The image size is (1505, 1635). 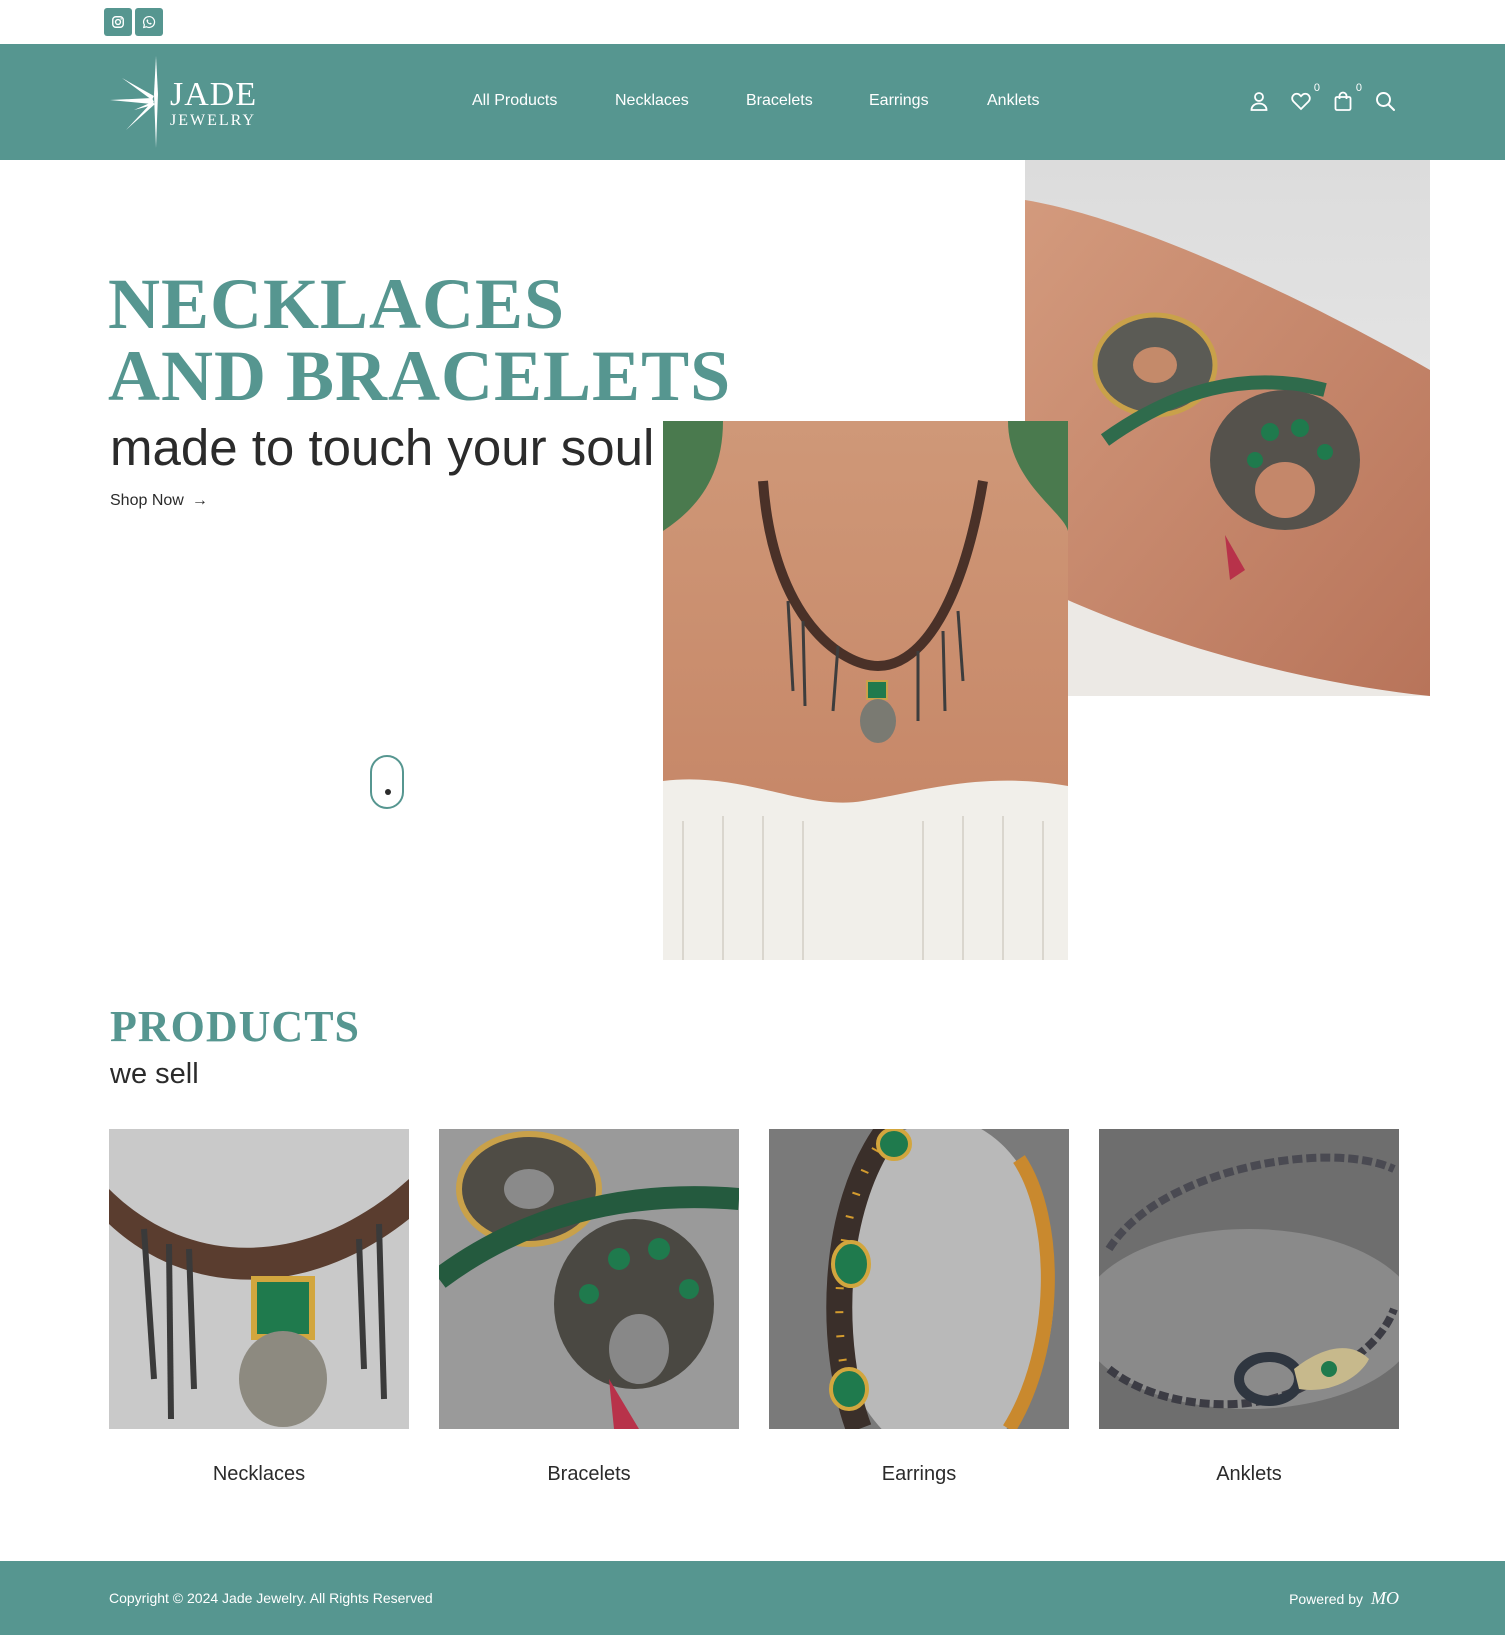 What do you see at coordinates (589, 1474) in the screenshot?
I see `product-label-bracelets: Bracelets` at bounding box center [589, 1474].